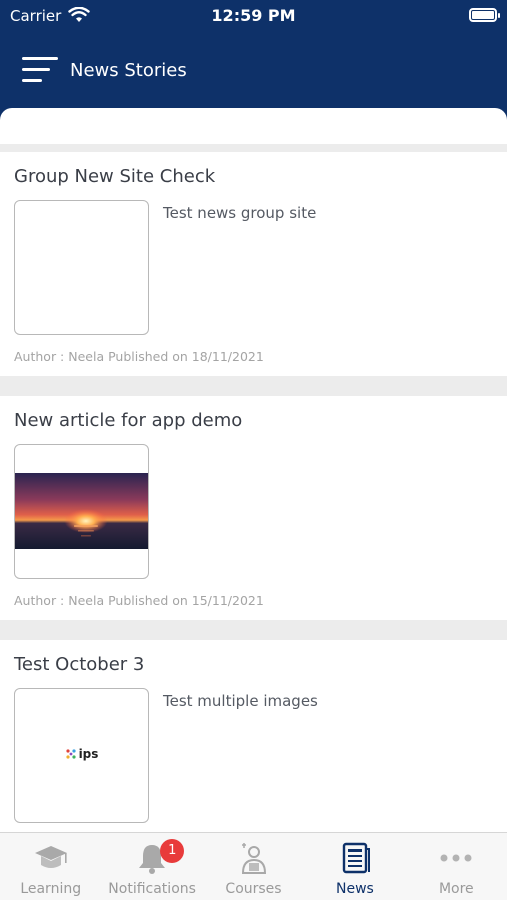 The height and width of the screenshot is (900, 507). Describe the element at coordinates (456, 889) in the screenshot. I see `tab-label: More` at that location.